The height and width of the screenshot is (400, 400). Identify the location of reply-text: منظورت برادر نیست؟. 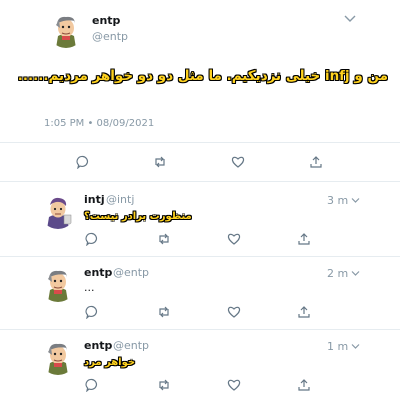
(138, 216).